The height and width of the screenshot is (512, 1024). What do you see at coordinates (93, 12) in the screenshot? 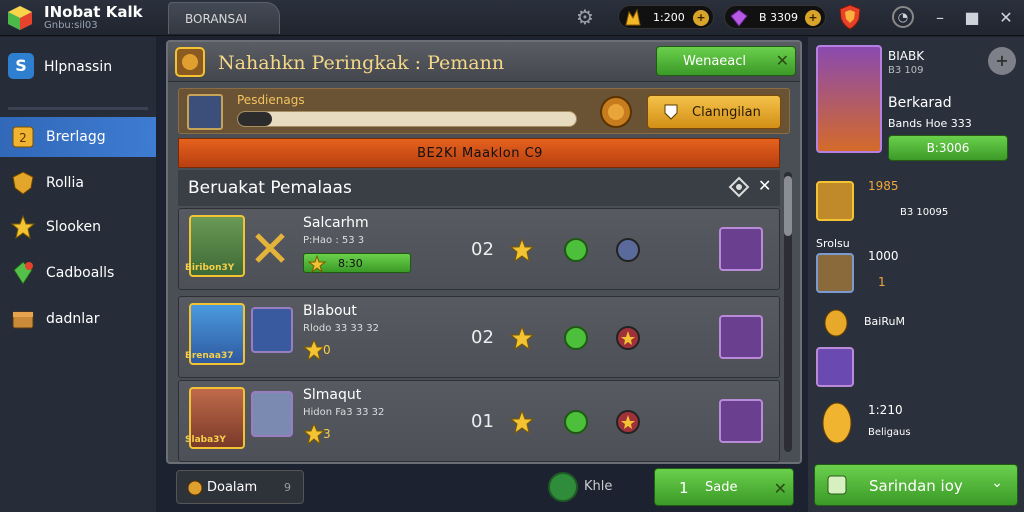
I see `app-name: INobat Kalk` at bounding box center [93, 12].